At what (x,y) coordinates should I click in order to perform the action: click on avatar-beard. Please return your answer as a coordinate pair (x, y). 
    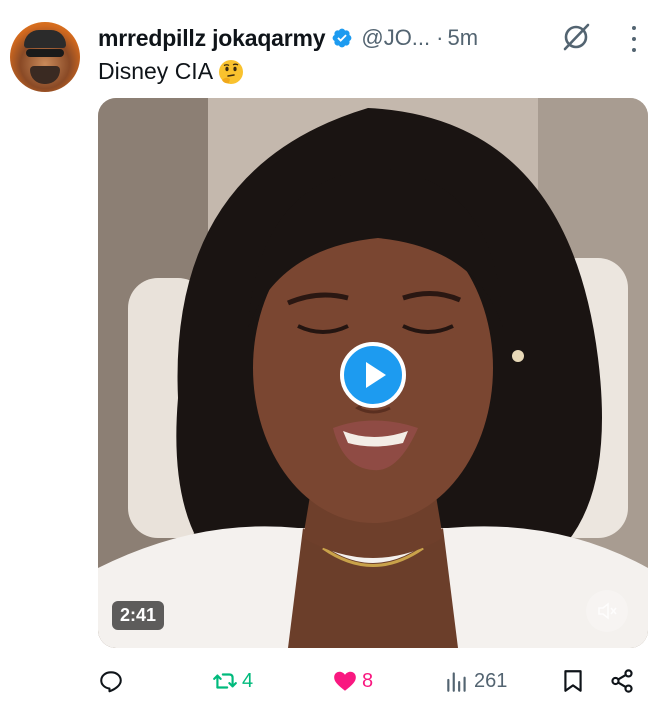
    Looking at the image, I should click on (45, 75).